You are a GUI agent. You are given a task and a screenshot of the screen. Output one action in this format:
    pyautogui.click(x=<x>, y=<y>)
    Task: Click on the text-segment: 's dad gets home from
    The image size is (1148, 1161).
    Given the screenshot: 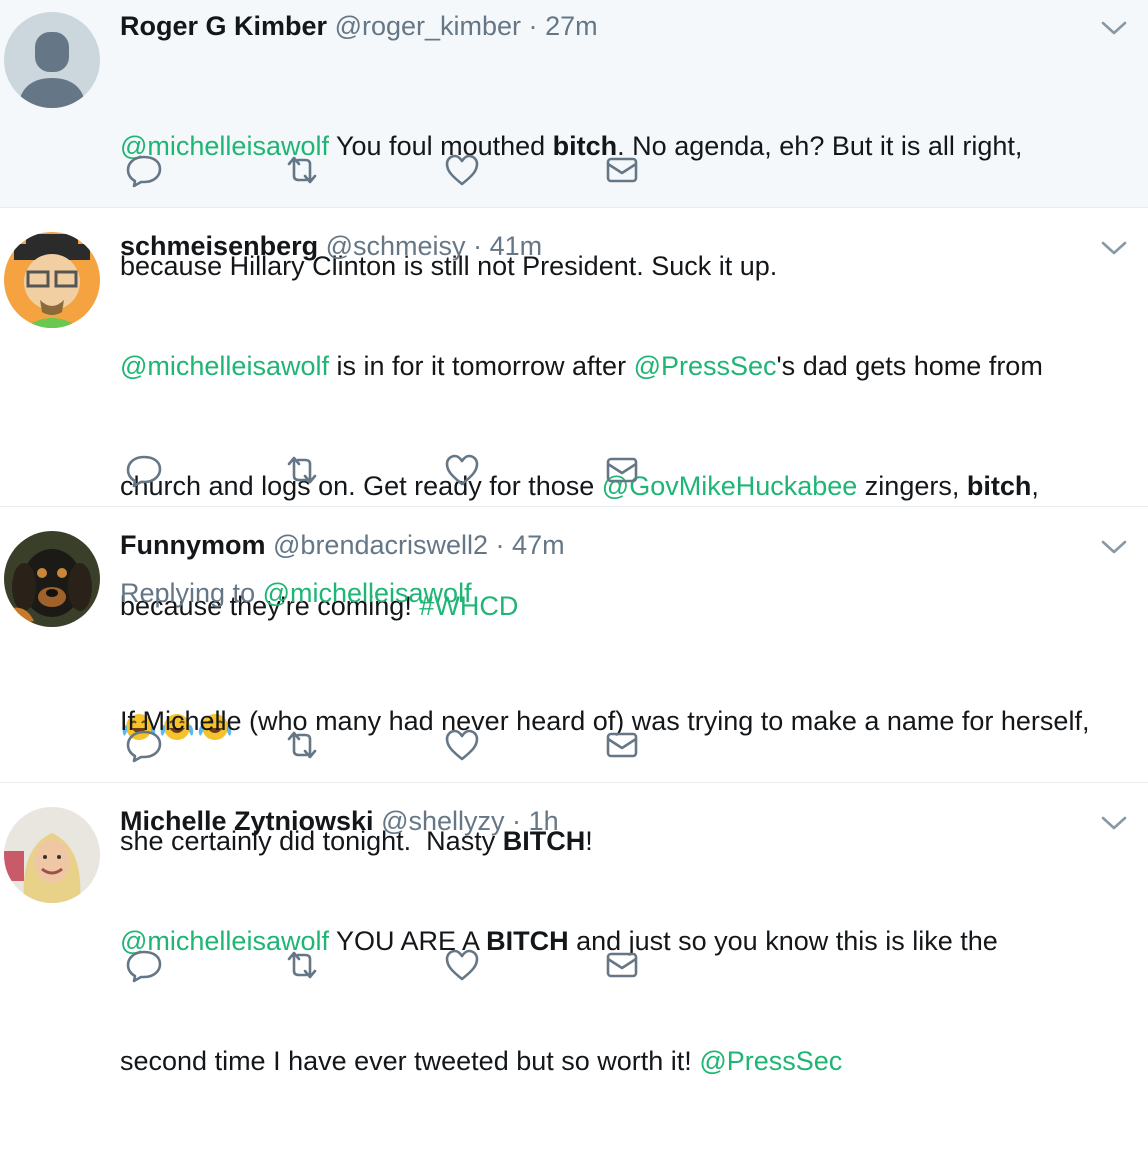 What is the action you would take?
    pyautogui.click(x=909, y=366)
    